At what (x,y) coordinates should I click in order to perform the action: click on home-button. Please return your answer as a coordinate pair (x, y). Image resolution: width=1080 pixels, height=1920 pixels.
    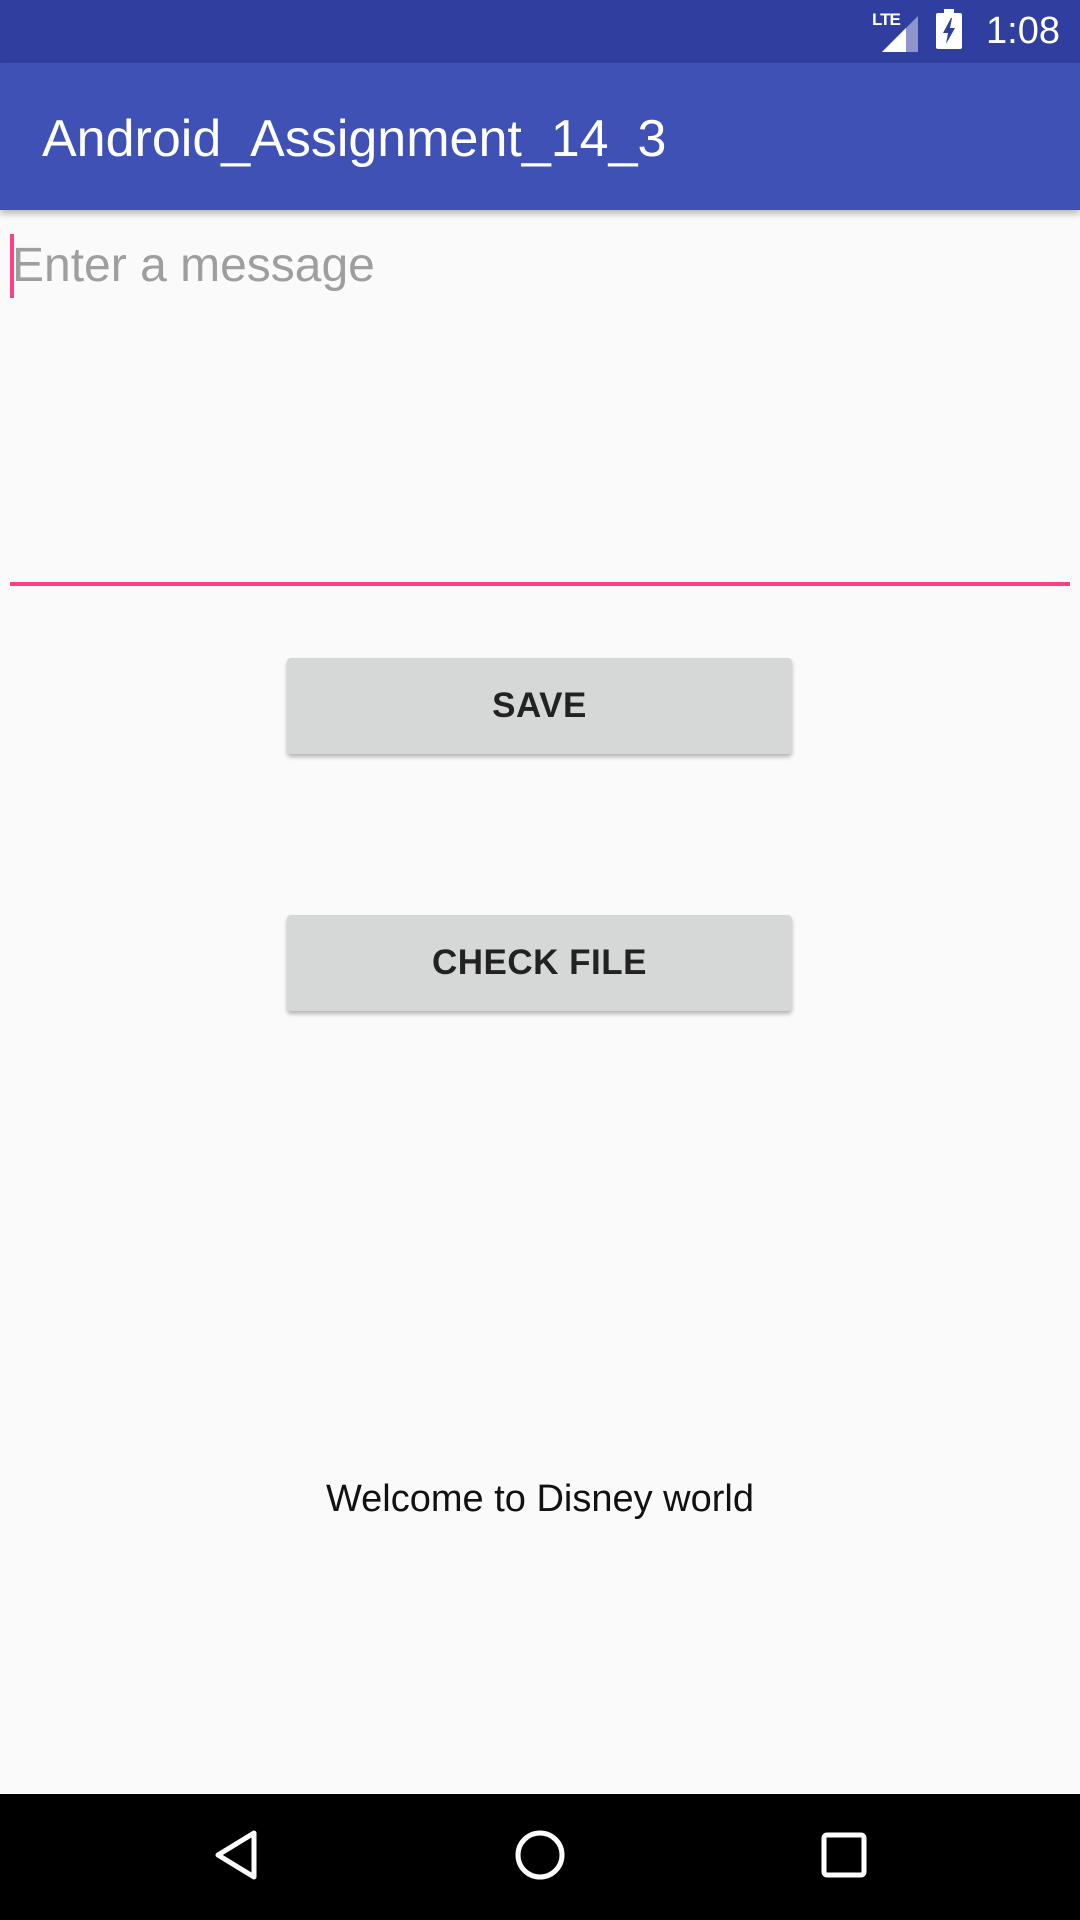
    Looking at the image, I should click on (540, 1857).